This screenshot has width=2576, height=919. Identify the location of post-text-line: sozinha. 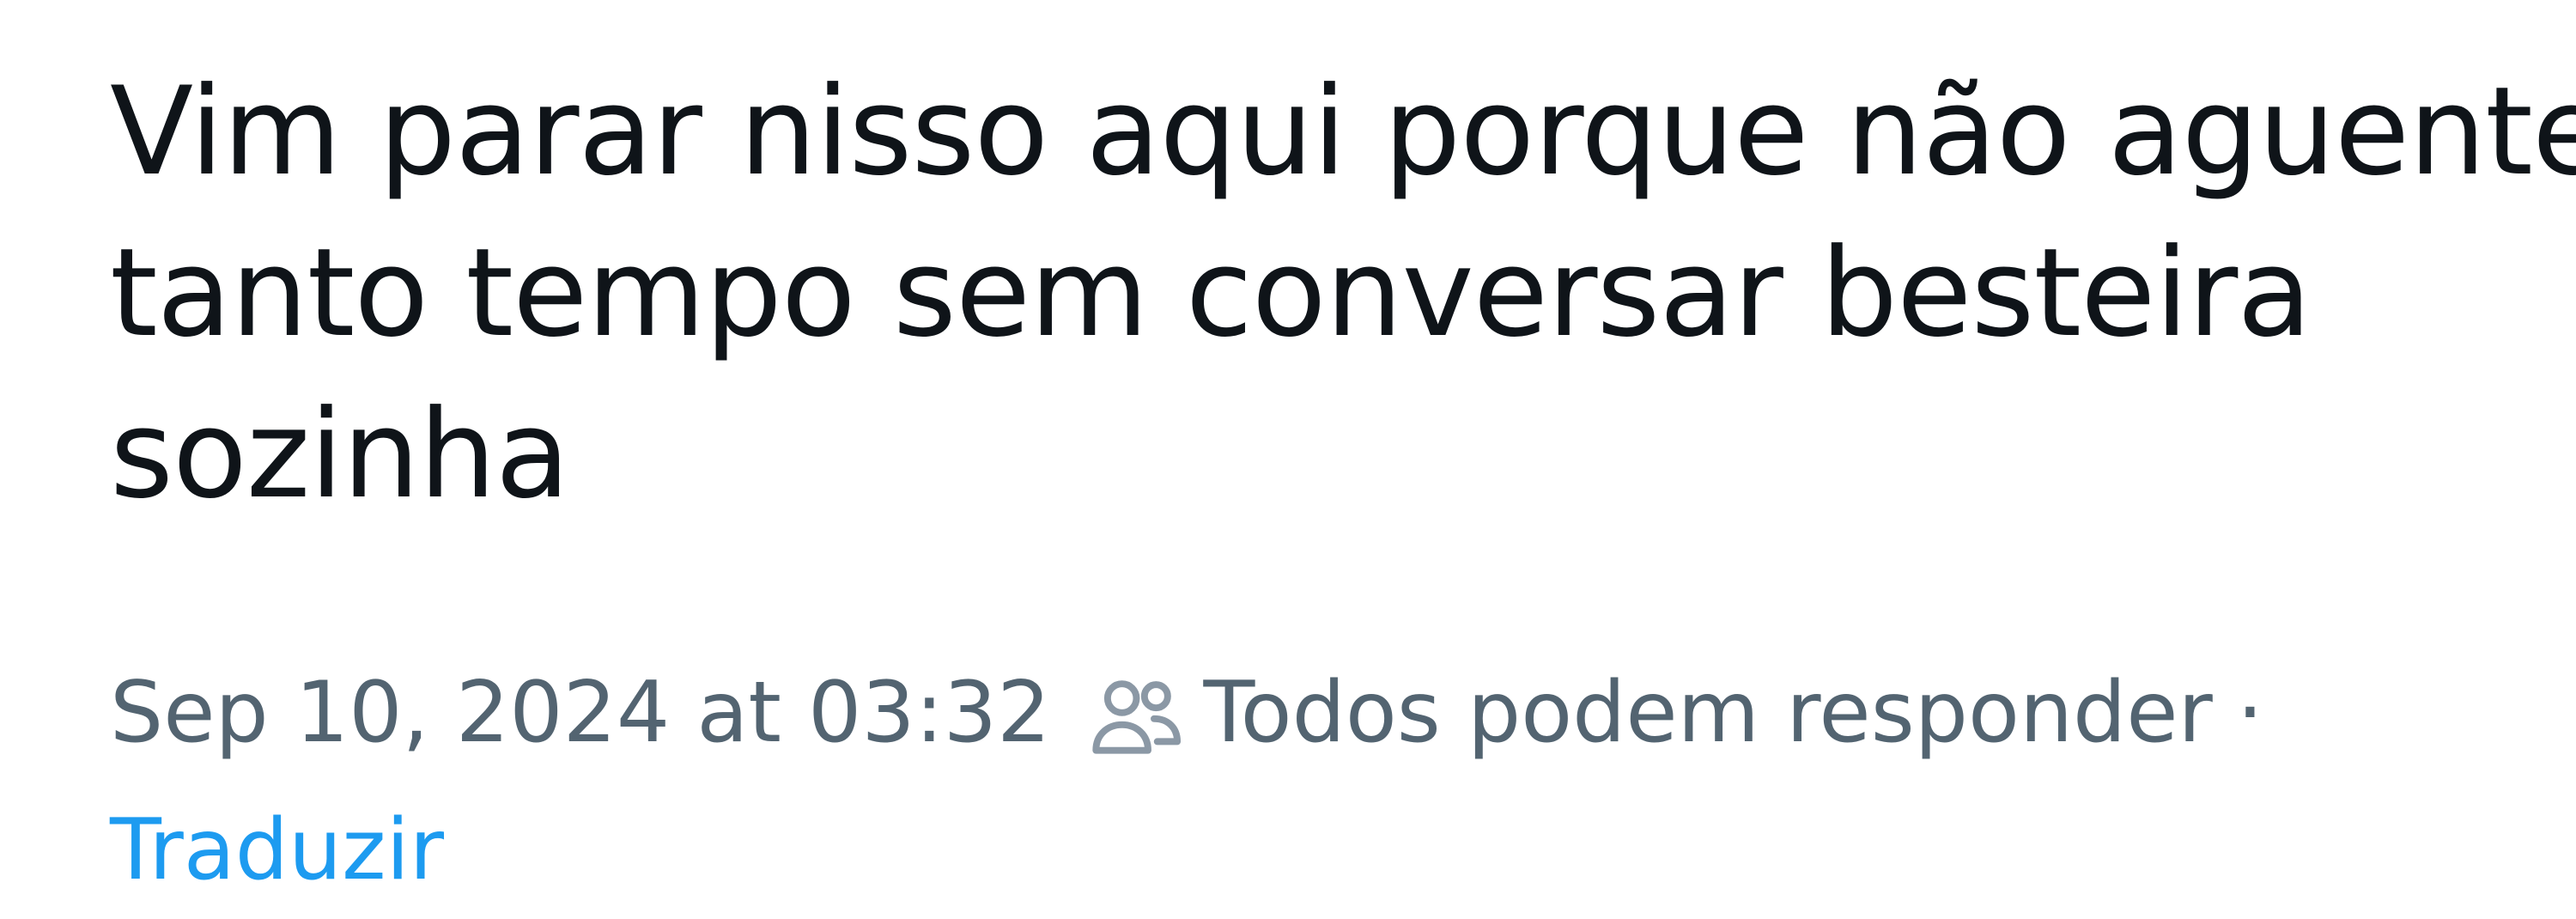
(340, 455).